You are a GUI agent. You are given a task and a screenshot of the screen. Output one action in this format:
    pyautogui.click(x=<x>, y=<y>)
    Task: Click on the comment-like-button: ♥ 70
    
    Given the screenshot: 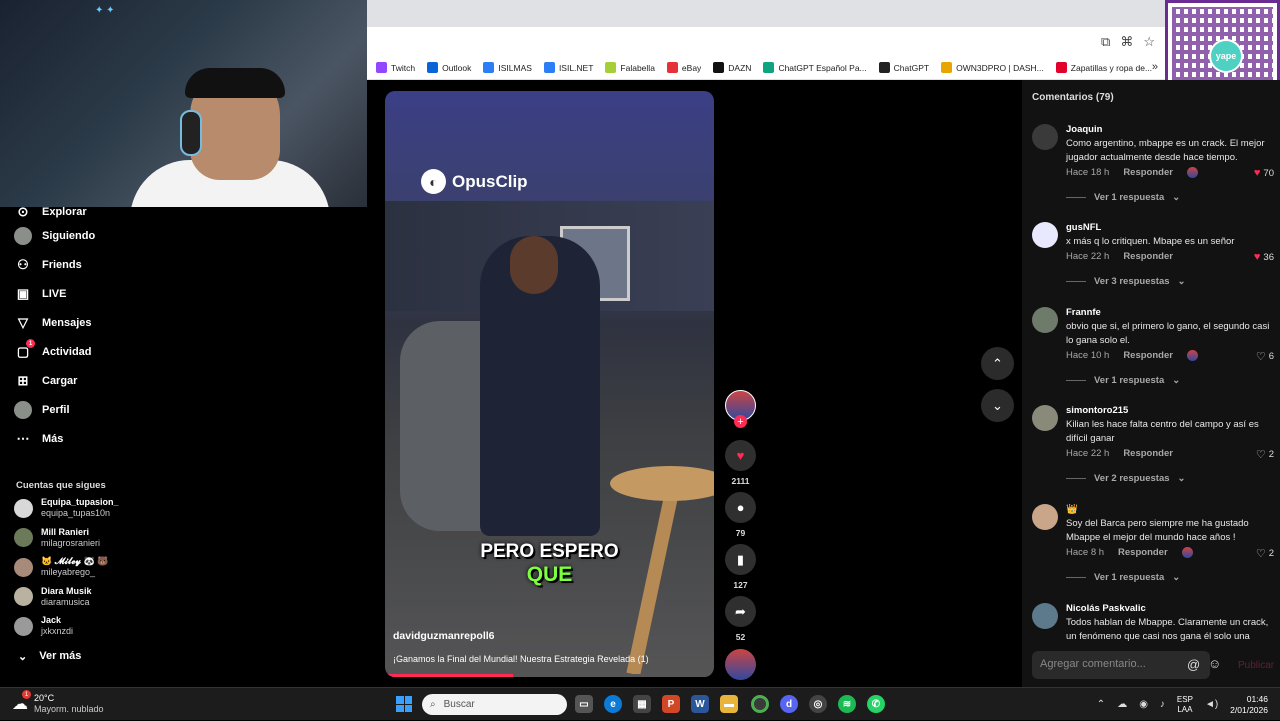 What is the action you would take?
    pyautogui.click(x=1264, y=173)
    